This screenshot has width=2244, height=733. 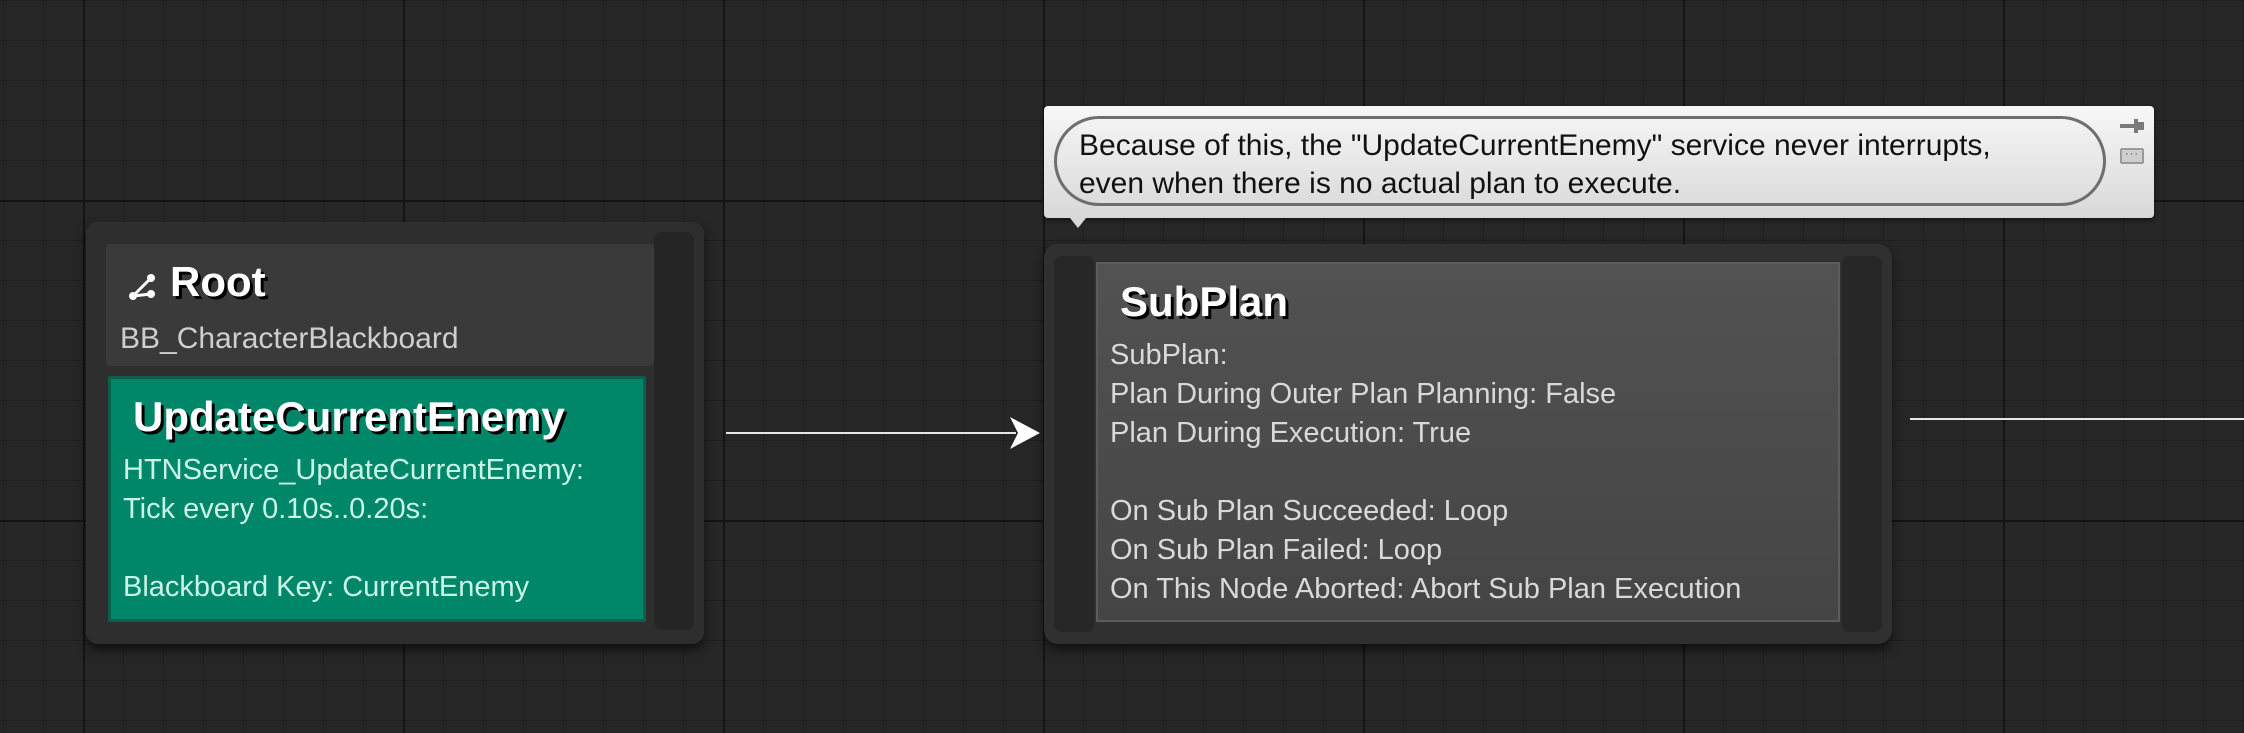 What do you see at coordinates (142, 287) in the screenshot?
I see `root-icon` at bounding box center [142, 287].